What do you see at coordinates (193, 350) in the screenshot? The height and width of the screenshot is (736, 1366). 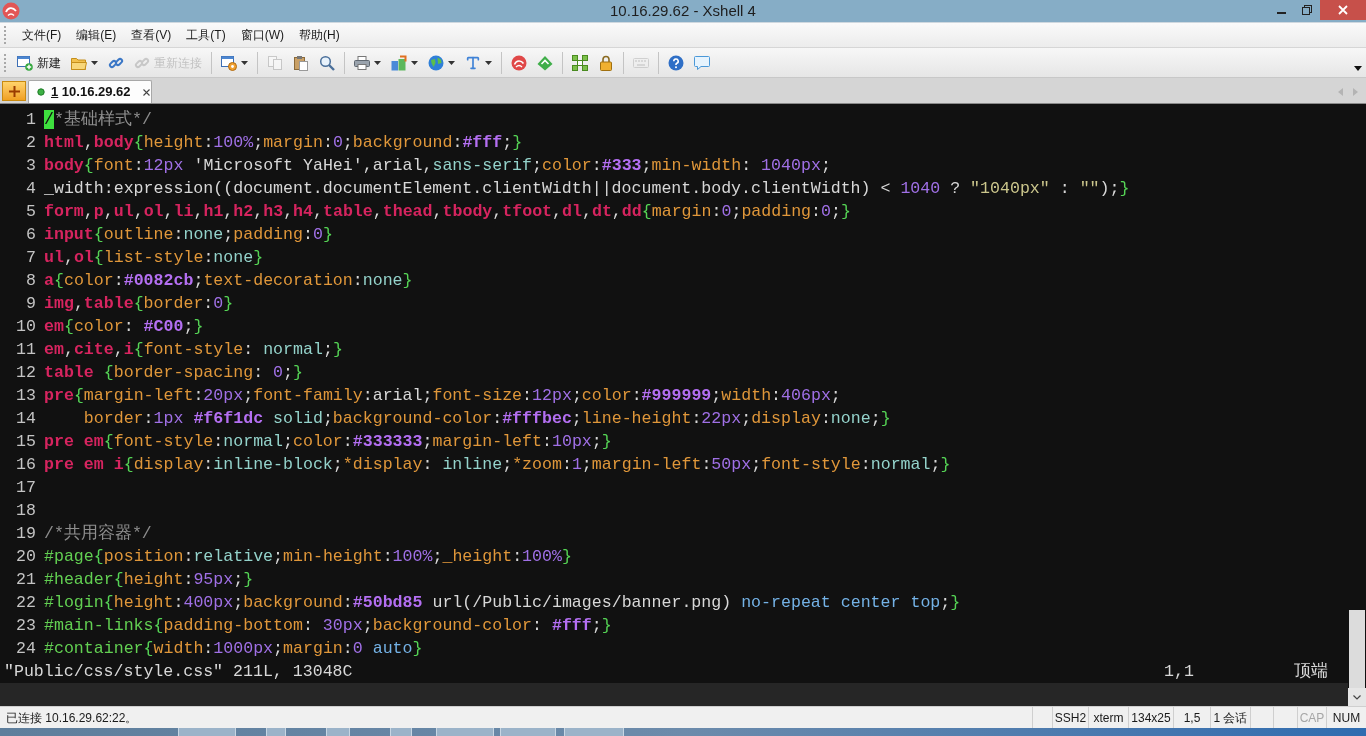 I see `code-line: em,cite,i{font-style: normal;}` at bounding box center [193, 350].